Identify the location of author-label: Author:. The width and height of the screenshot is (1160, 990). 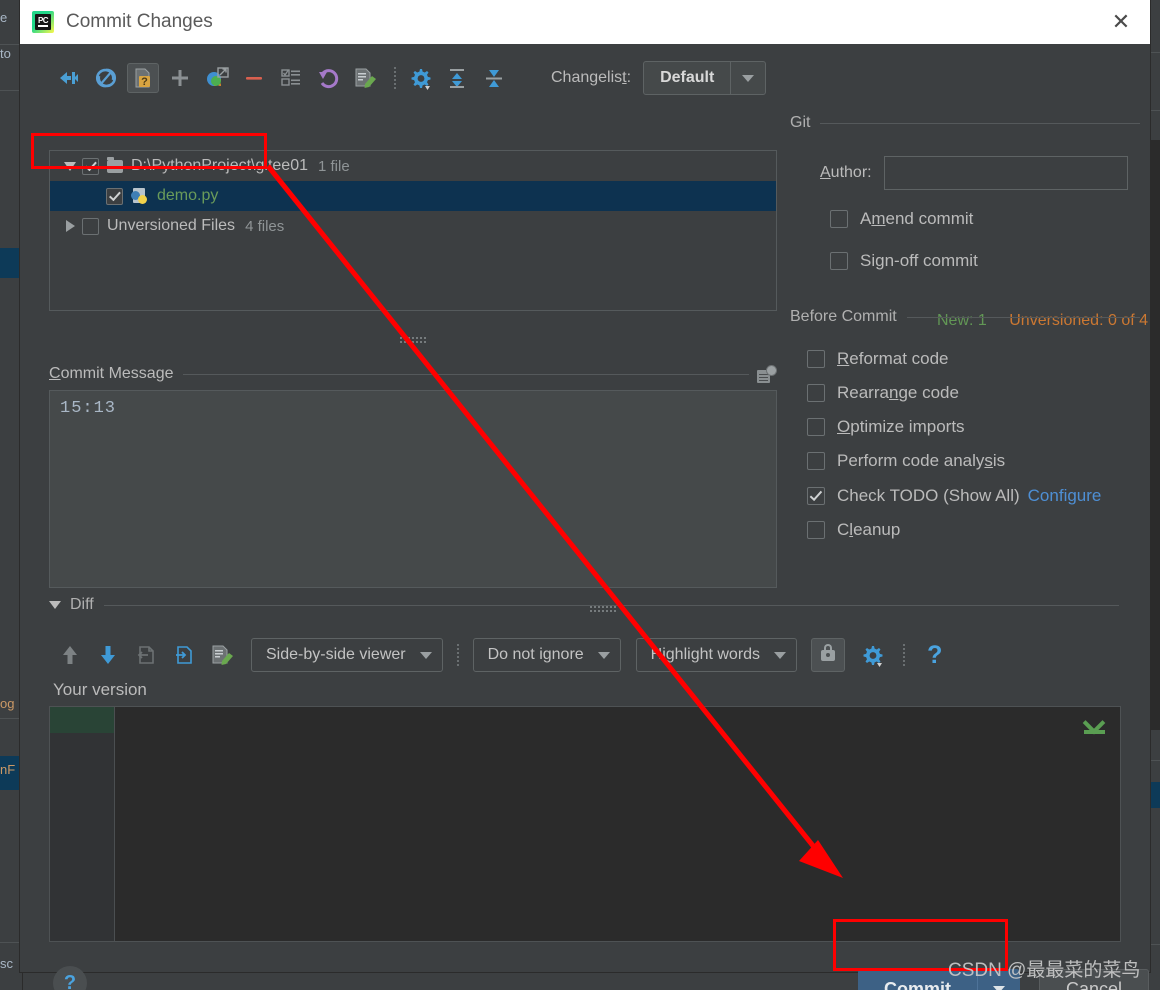
(846, 173).